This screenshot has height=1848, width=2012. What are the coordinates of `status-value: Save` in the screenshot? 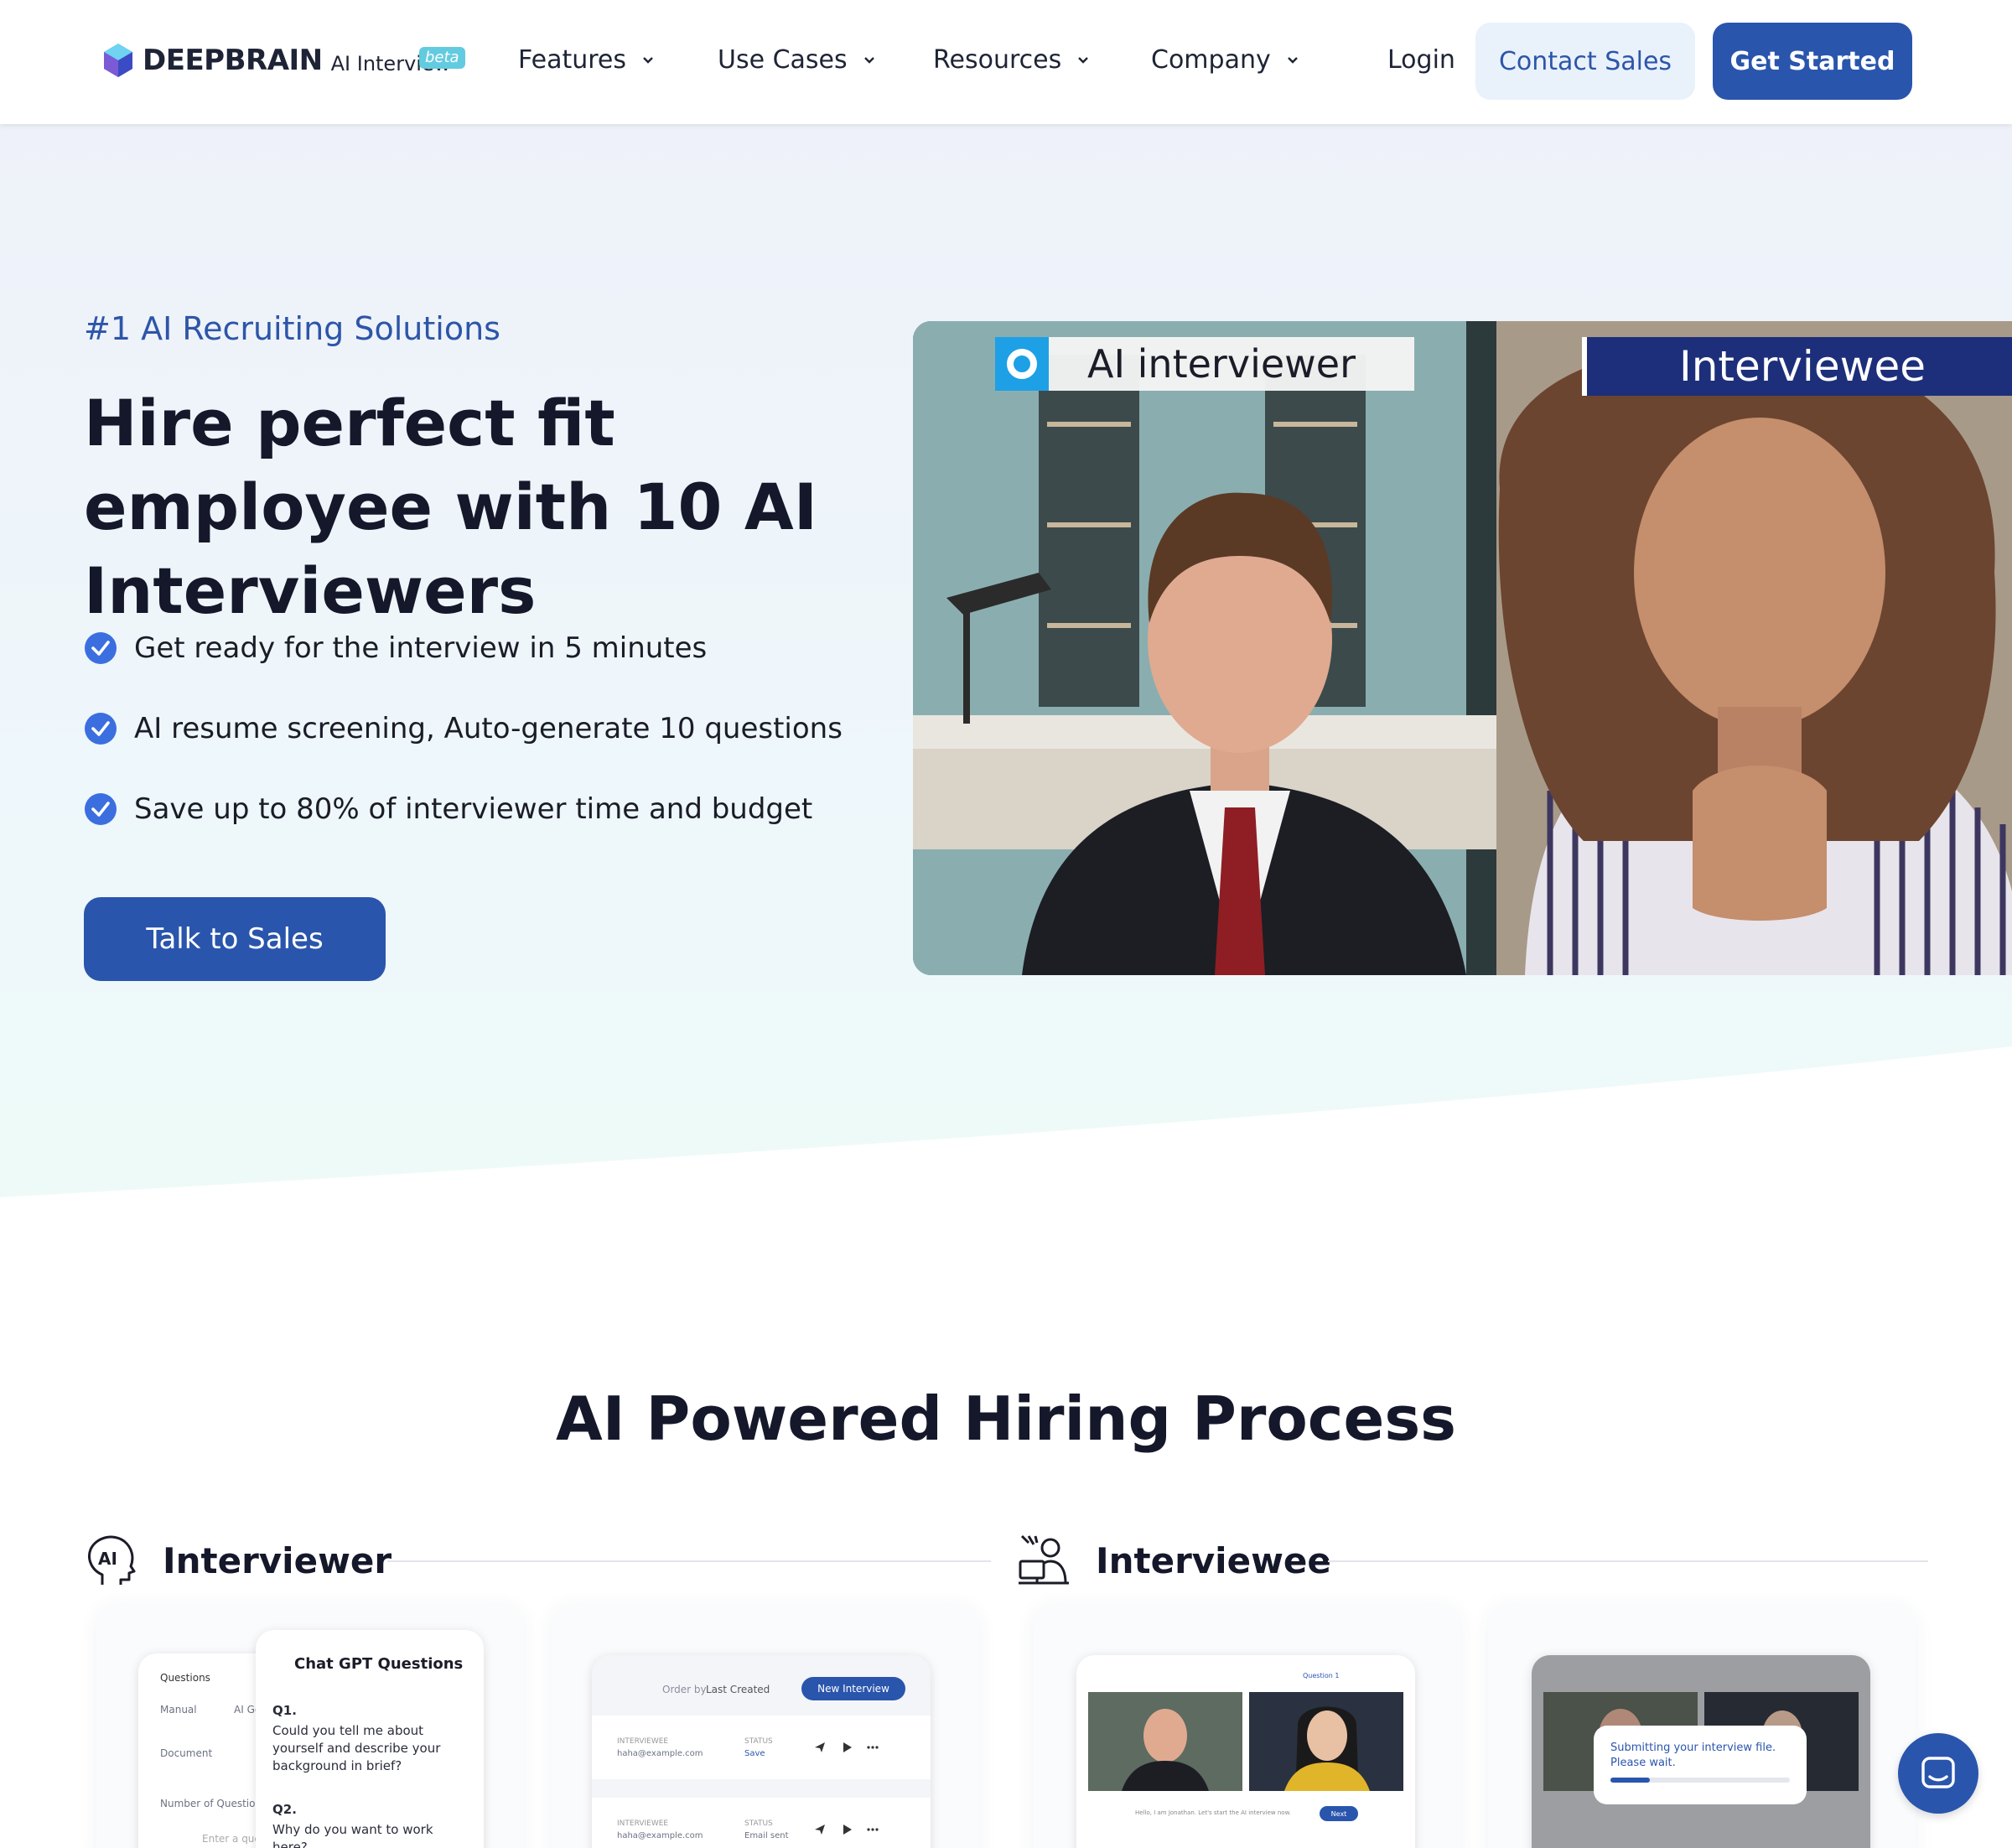 It's located at (754, 1753).